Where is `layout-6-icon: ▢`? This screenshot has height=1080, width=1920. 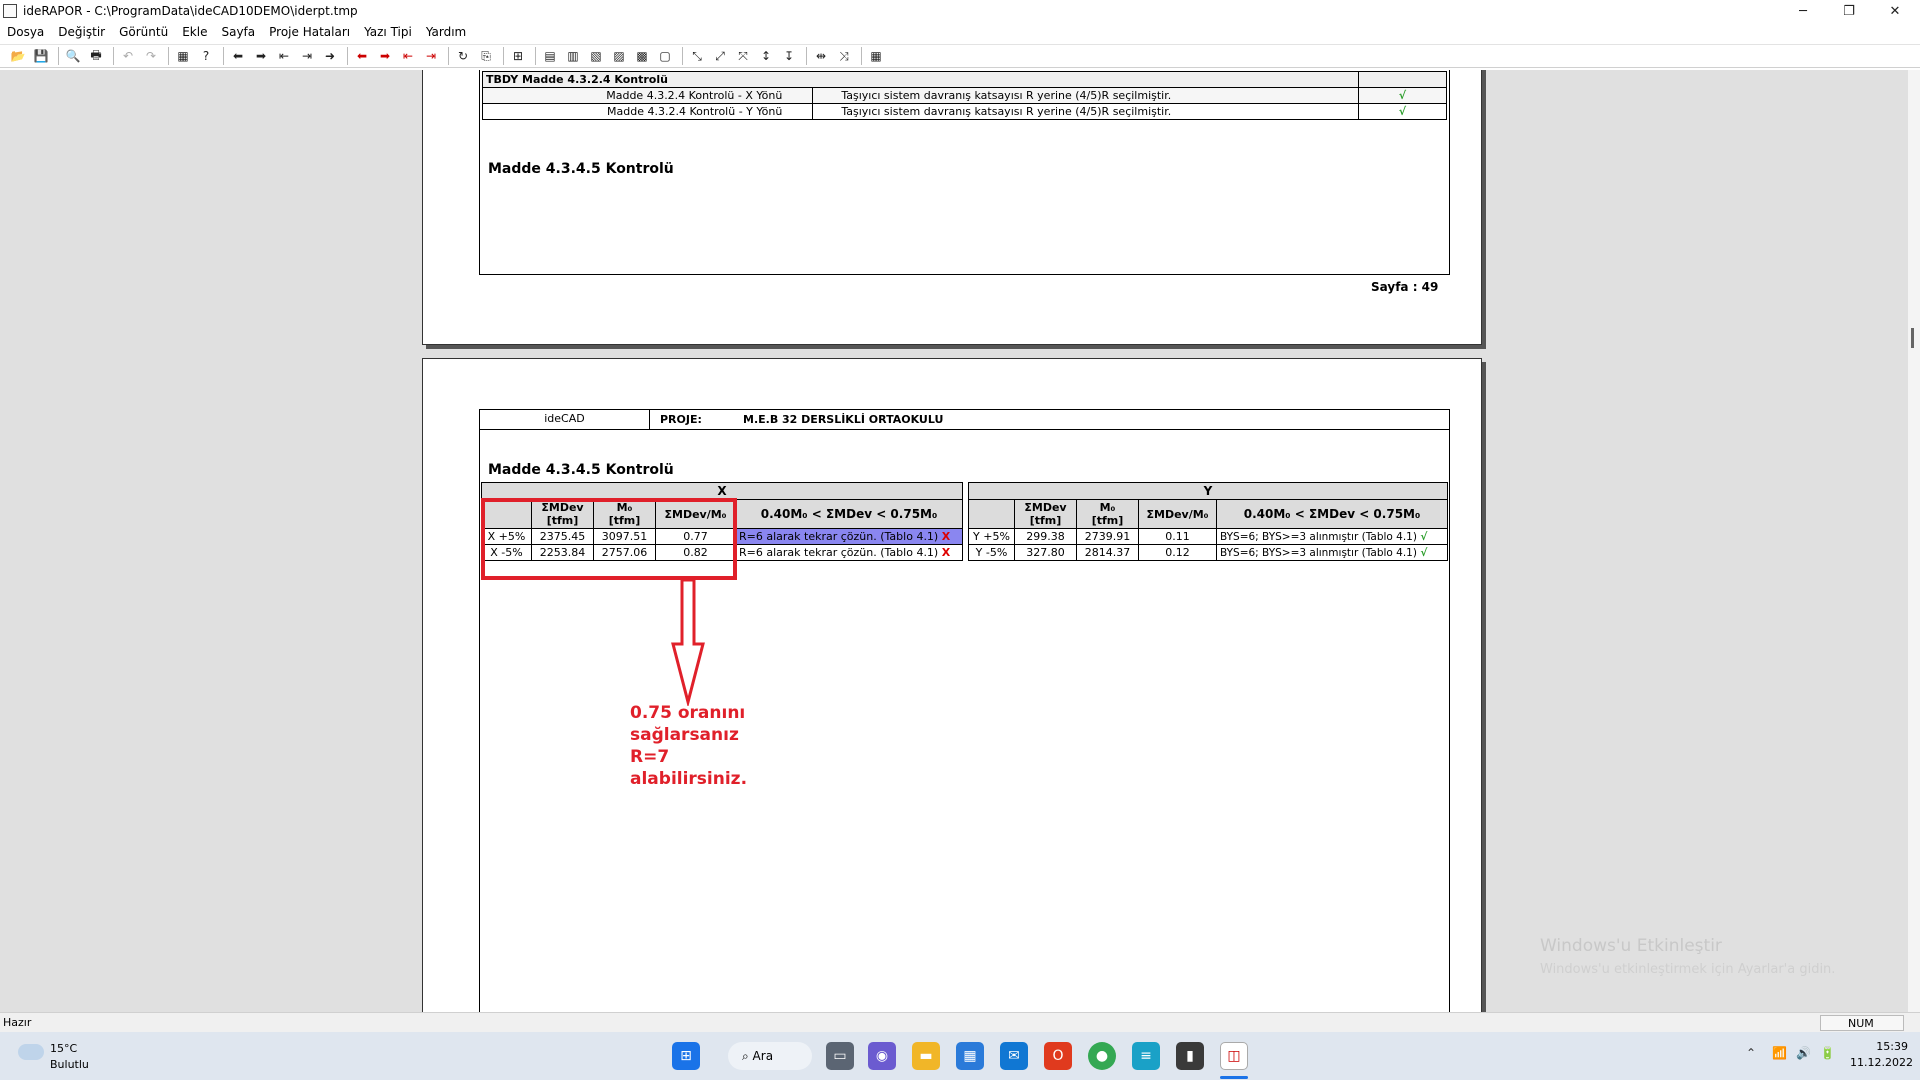 layout-6-icon: ▢ is located at coordinates (665, 56).